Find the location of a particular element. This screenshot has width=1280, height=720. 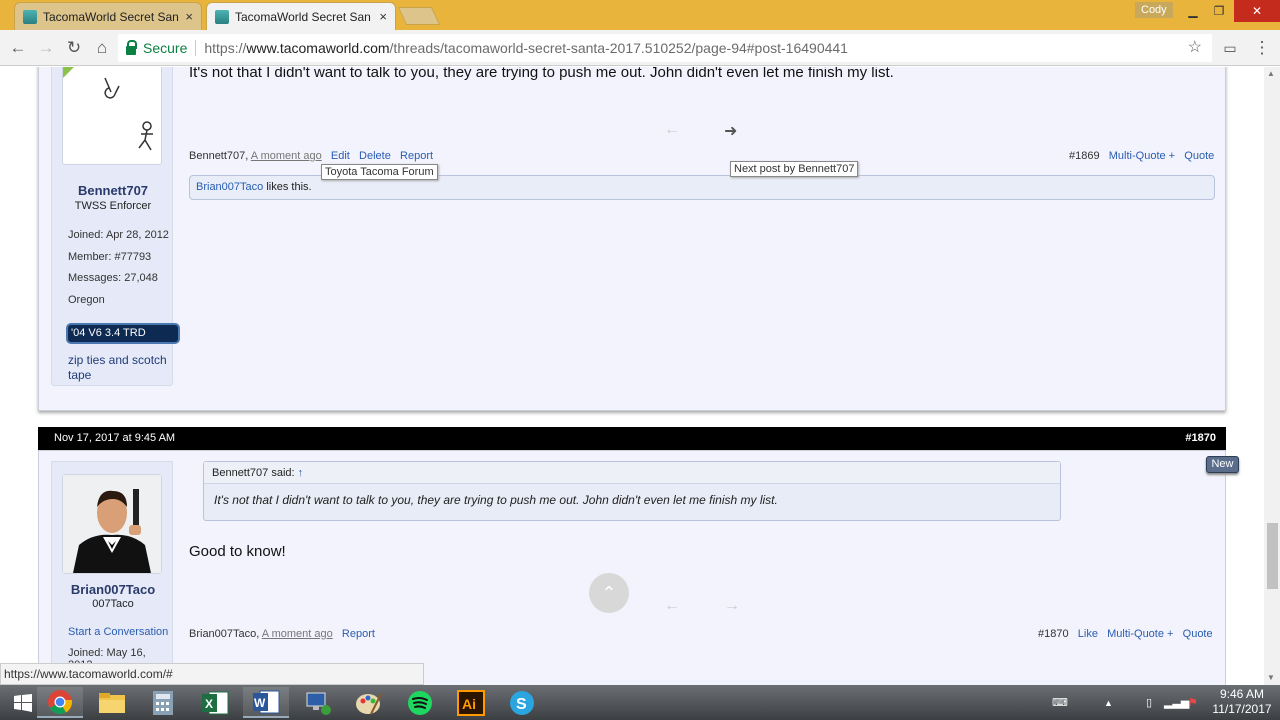

paint-icon is located at coordinates (369, 702).